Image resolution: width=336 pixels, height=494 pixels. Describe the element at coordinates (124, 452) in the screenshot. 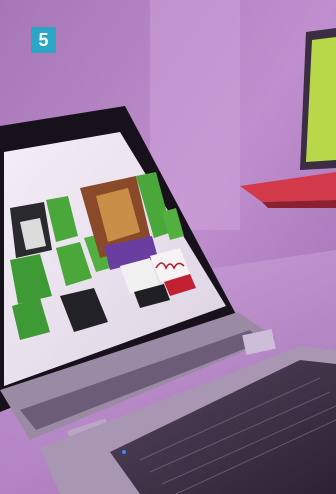

I see `power-led` at that location.